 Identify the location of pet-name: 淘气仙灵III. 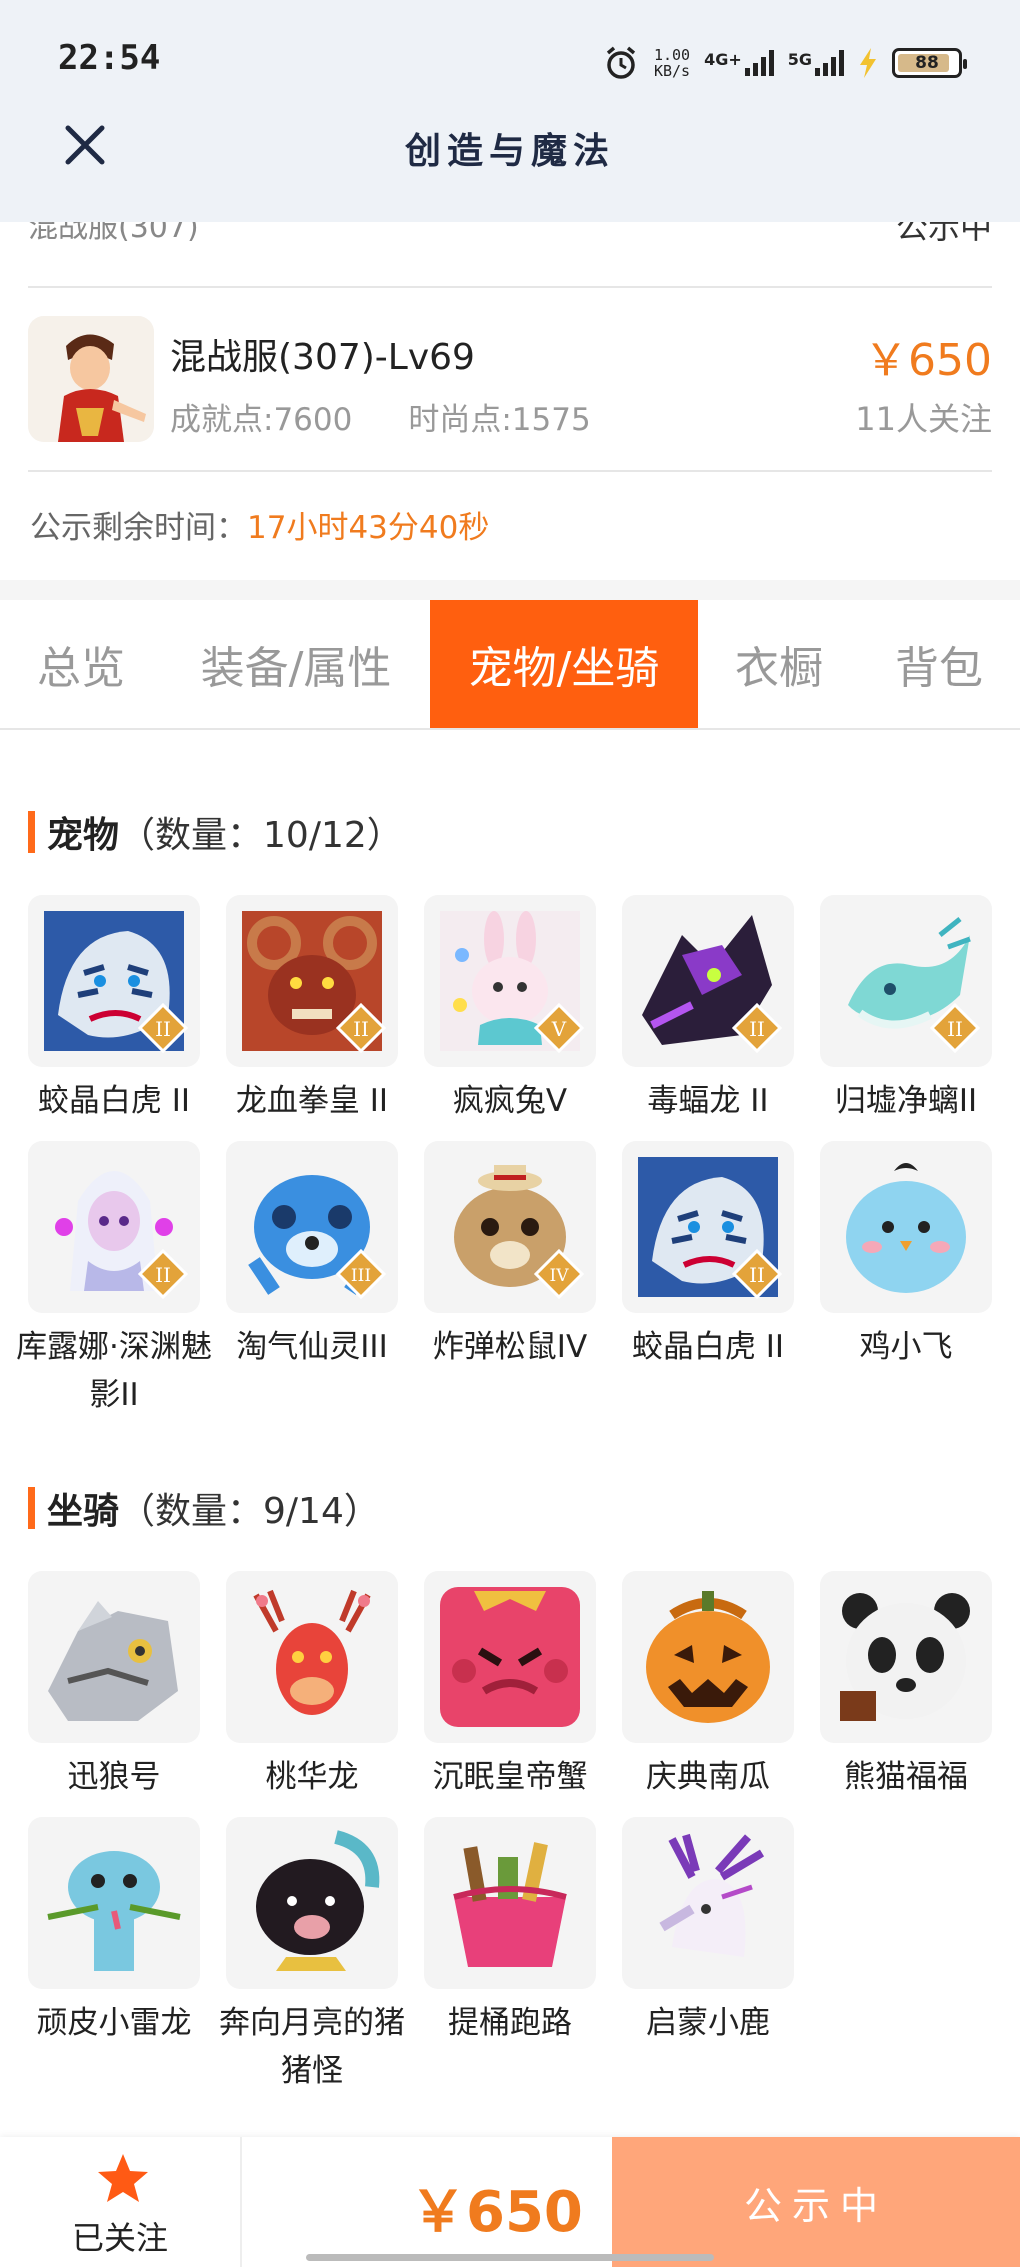
(312, 1347).